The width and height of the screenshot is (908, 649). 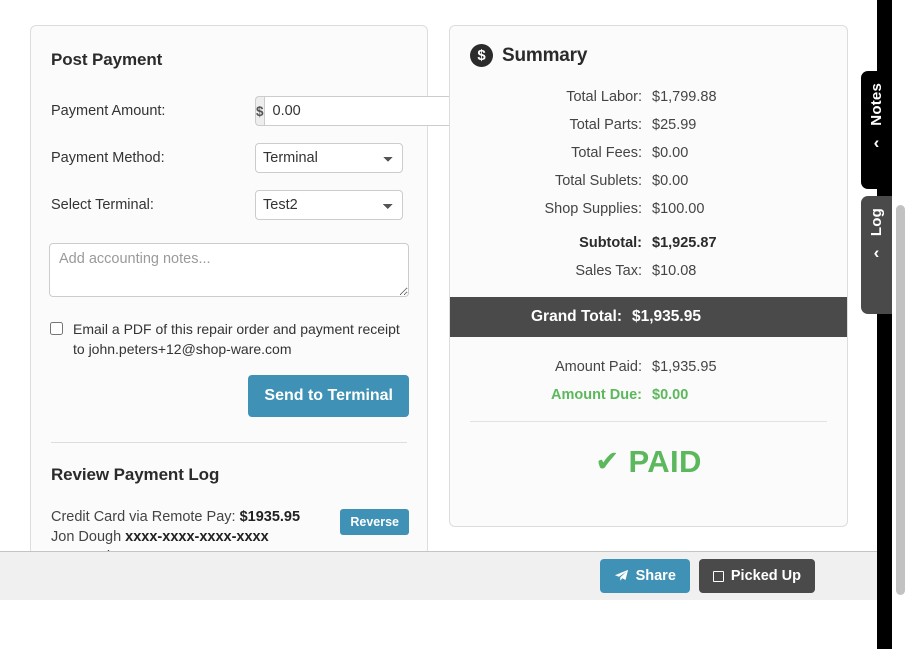 I want to click on grand-total-bar: Grand Total: $1,935.95, so click(x=648, y=317).